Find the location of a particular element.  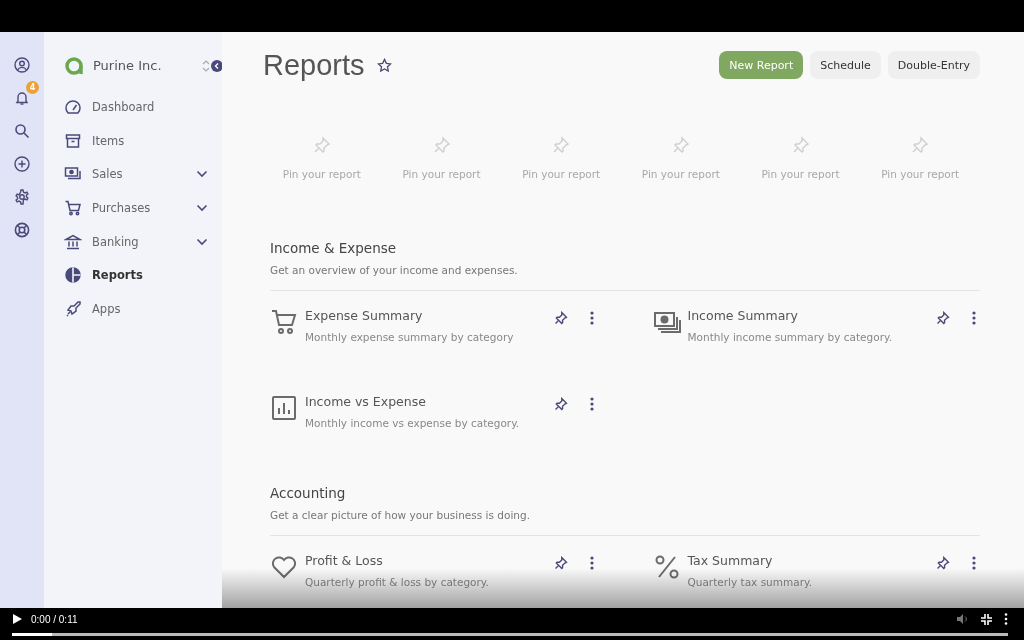

header-button: Double-Entry is located at coordinates (933, 65).